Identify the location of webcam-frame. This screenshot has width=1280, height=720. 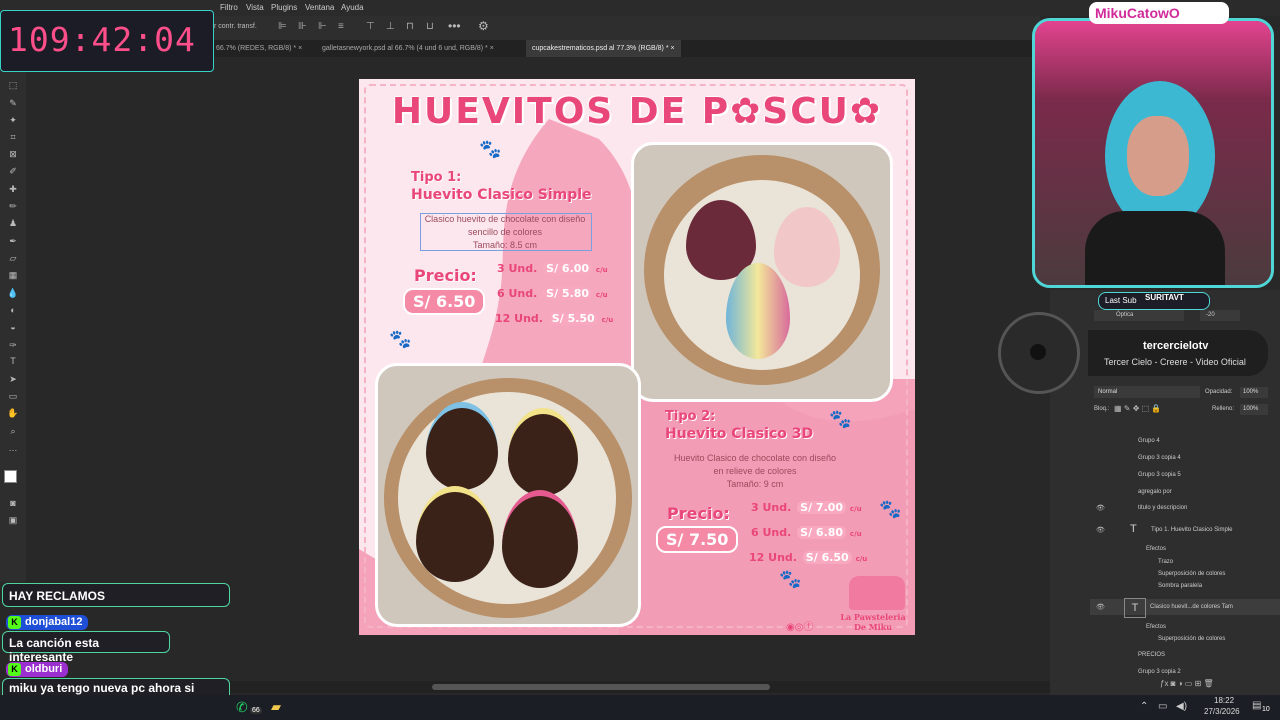
(1153, 153).